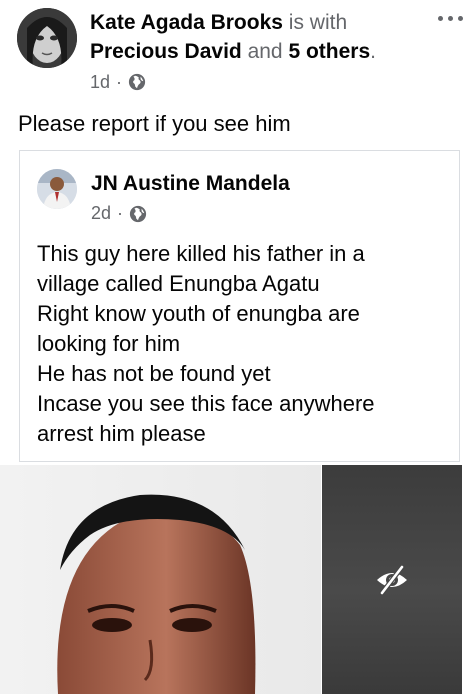  Describe the element at coordinates (47, 38) in the screenshot. I see `author-avatar` at that location.